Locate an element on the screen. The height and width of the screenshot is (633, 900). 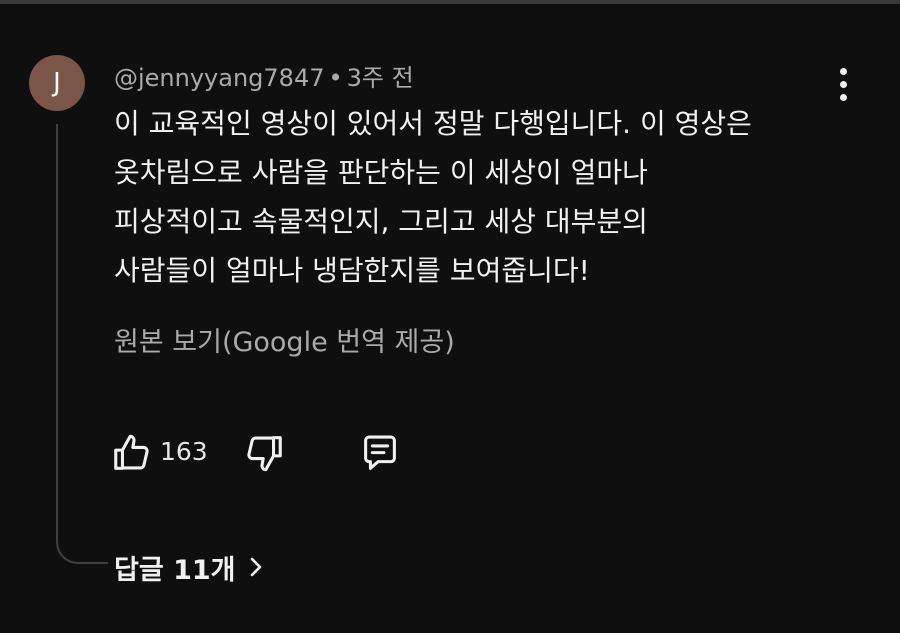
thumbs-up-icon is located at coordinates (131, 452).